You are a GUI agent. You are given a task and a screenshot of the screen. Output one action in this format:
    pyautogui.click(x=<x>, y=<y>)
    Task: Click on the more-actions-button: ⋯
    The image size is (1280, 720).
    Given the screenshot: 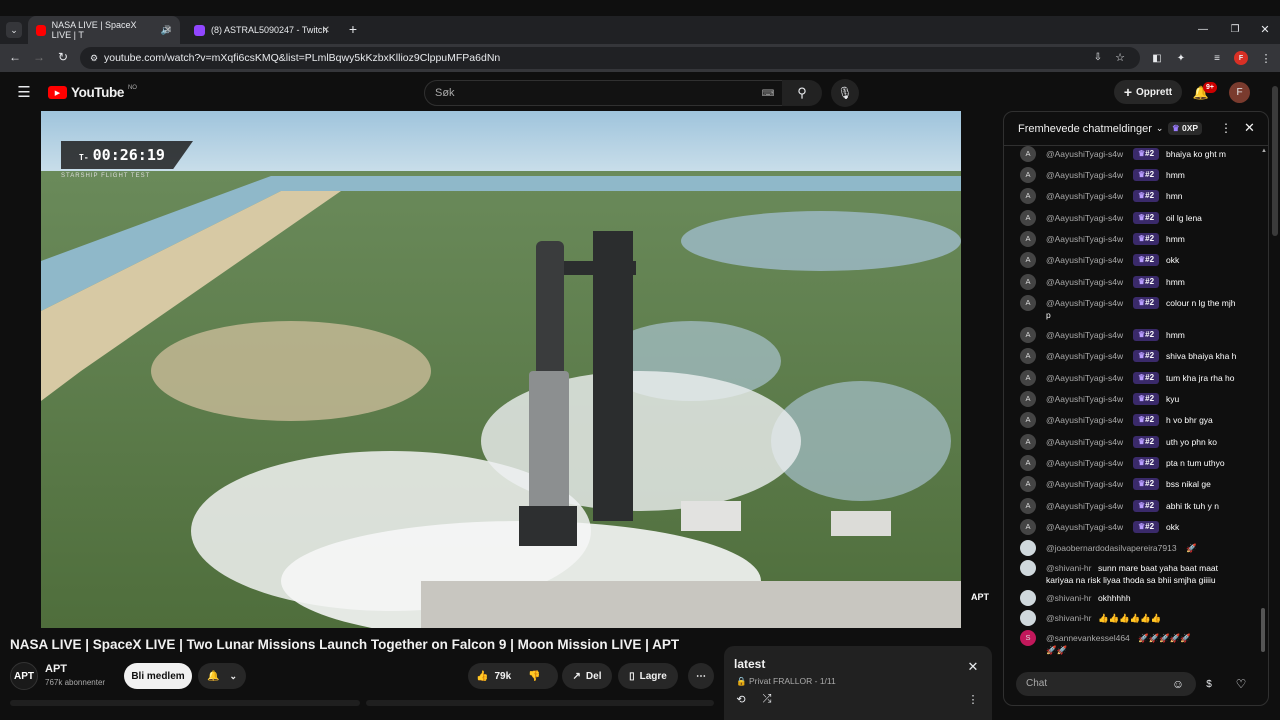 What is the action you would take?
    pyautogui.click(x=701, y=676)
    